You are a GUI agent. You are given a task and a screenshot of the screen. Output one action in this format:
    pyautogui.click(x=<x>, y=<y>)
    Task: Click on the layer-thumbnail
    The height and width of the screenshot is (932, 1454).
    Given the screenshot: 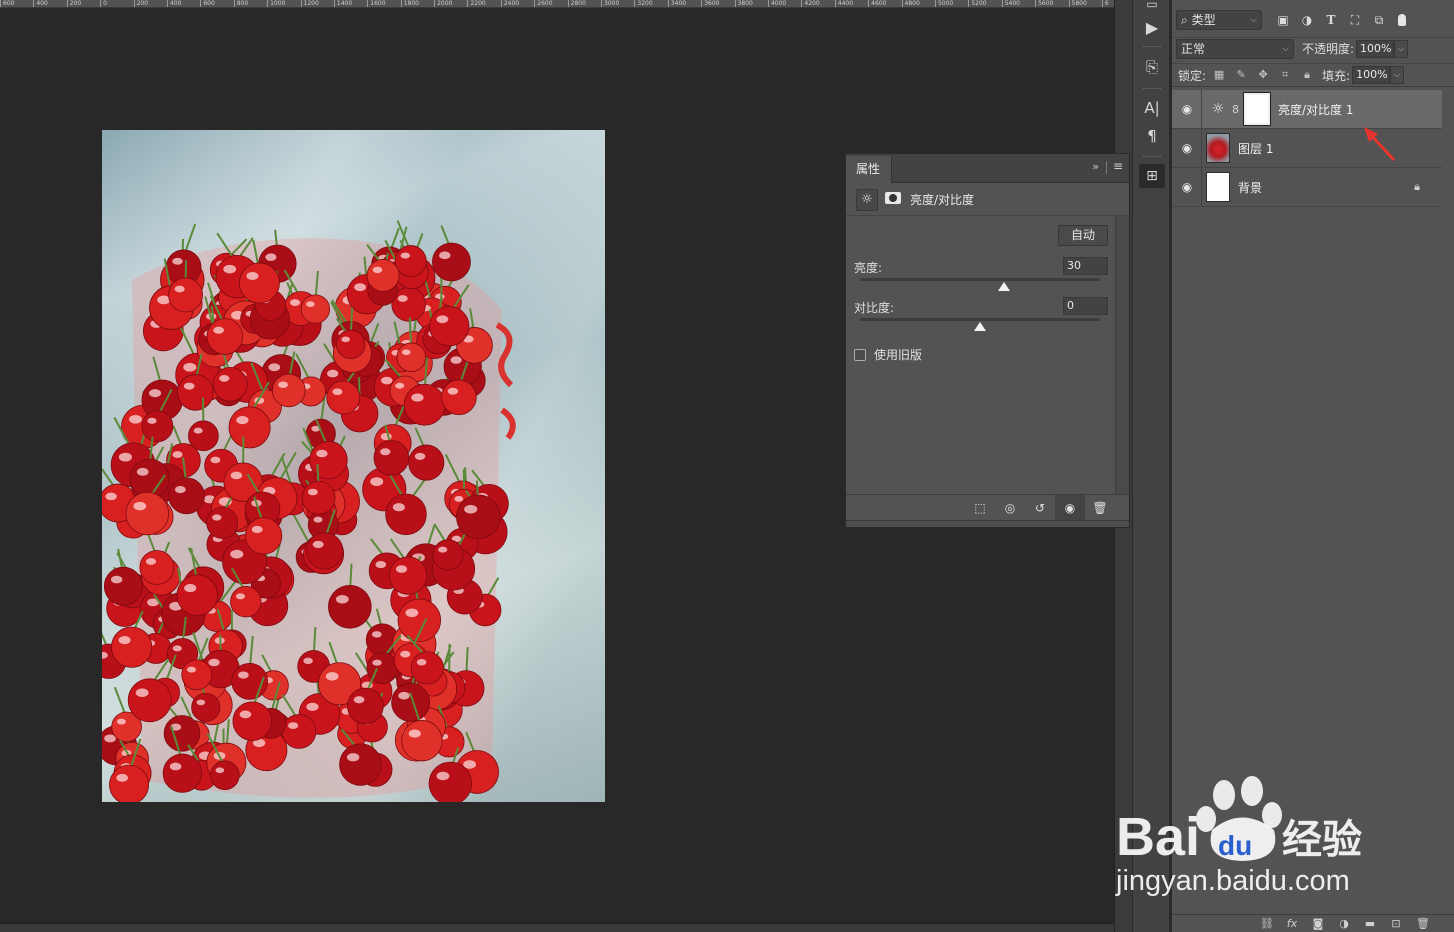 What is the action you would take?
    pyautogui.click(x=1218, y=187)
    